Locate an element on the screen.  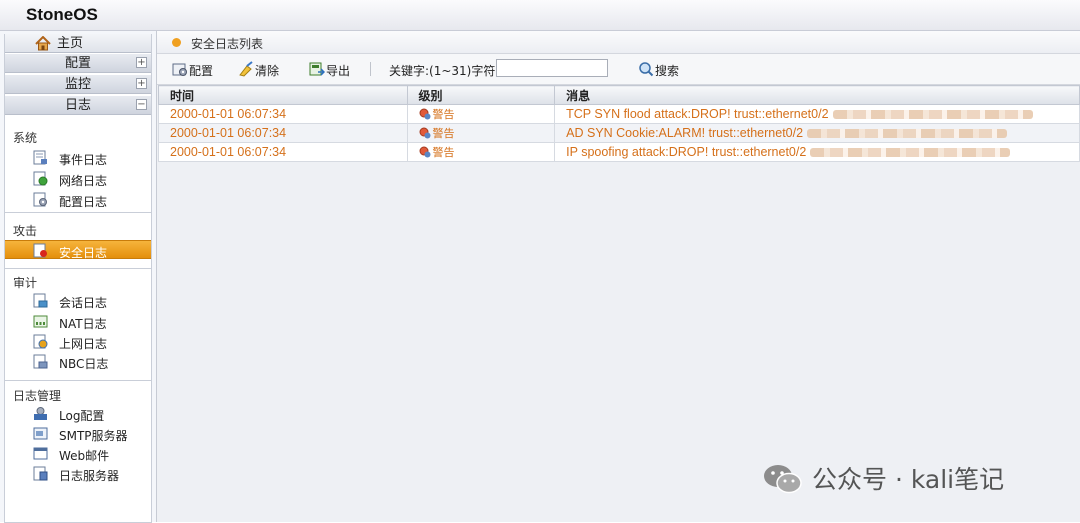
keyword-input is located at coordinates (552, 68).